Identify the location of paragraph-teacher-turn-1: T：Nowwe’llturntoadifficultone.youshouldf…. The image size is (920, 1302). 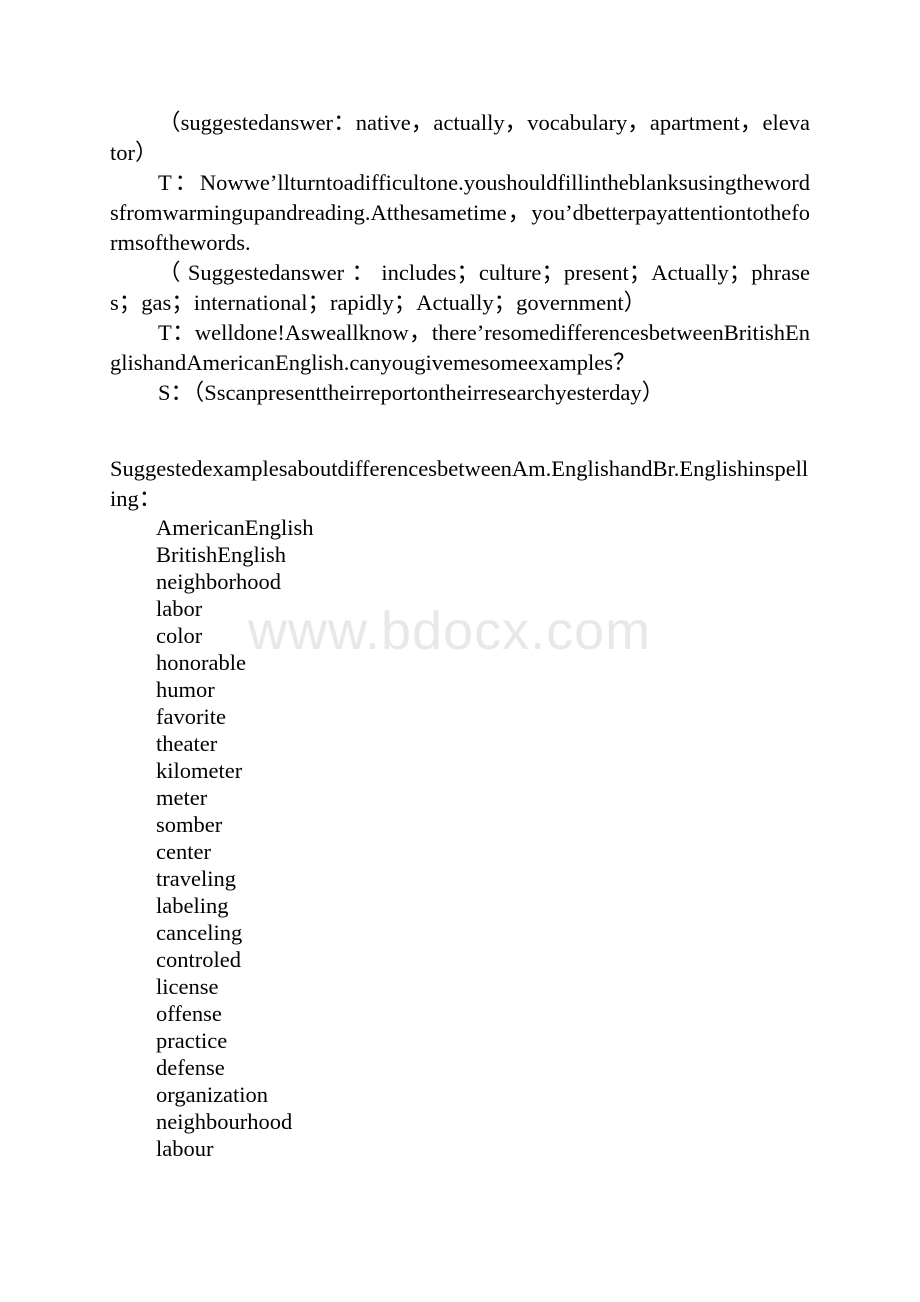
(460, 212).